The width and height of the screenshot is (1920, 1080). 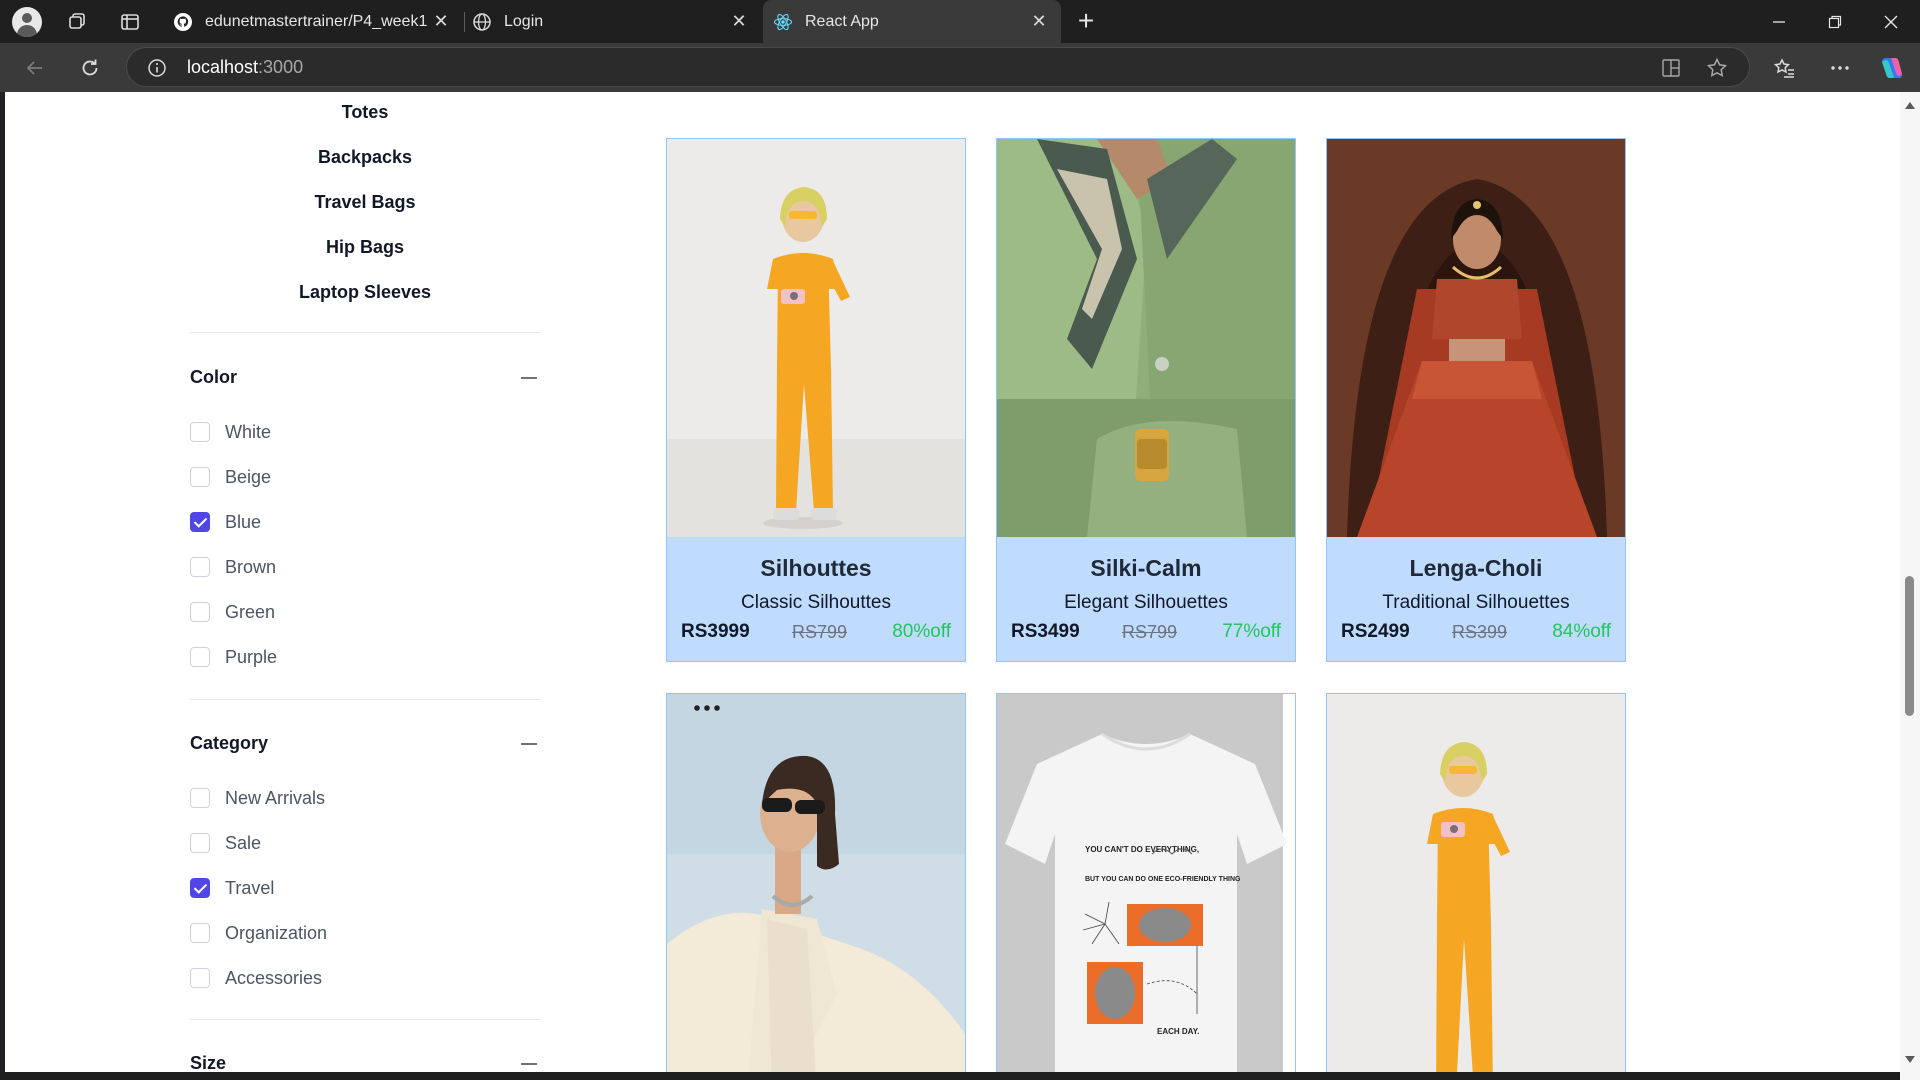 I want to click on tab-login: Login ✕, so click(x=613, y=21).